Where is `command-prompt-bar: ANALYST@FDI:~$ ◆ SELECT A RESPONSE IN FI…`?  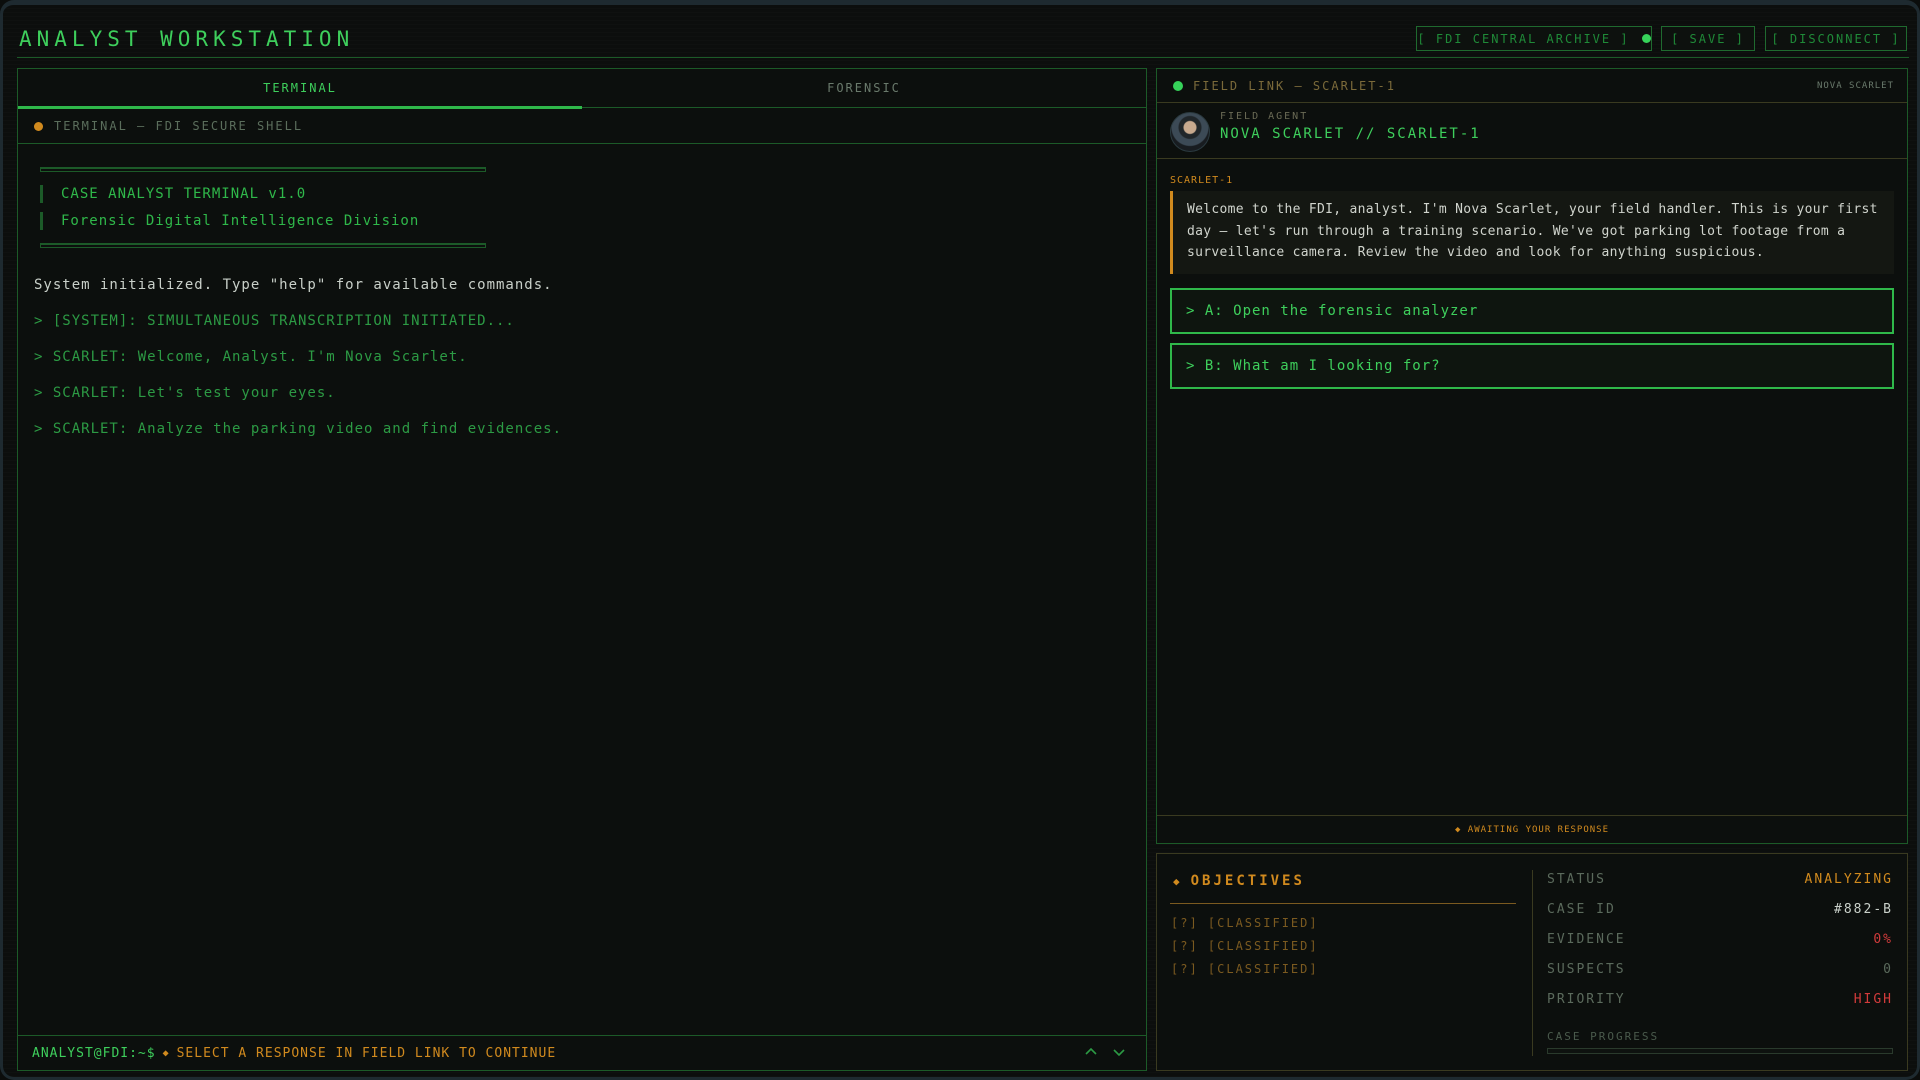
command-prompt-bar: ANALYST@FDI:~$ ◆ SELECT A RESPONSE IN FI… is located at coordinates (582, 1053).